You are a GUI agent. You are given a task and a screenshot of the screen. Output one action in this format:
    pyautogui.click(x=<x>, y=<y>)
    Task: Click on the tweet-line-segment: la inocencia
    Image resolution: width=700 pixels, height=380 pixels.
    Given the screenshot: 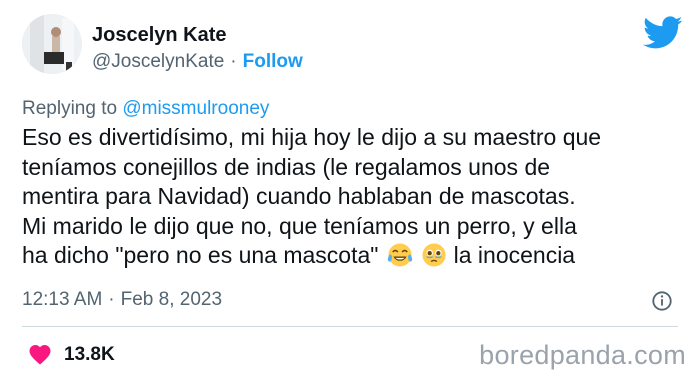 What is the action you would take?
    pyautogui.click(x=514, y=255)
    